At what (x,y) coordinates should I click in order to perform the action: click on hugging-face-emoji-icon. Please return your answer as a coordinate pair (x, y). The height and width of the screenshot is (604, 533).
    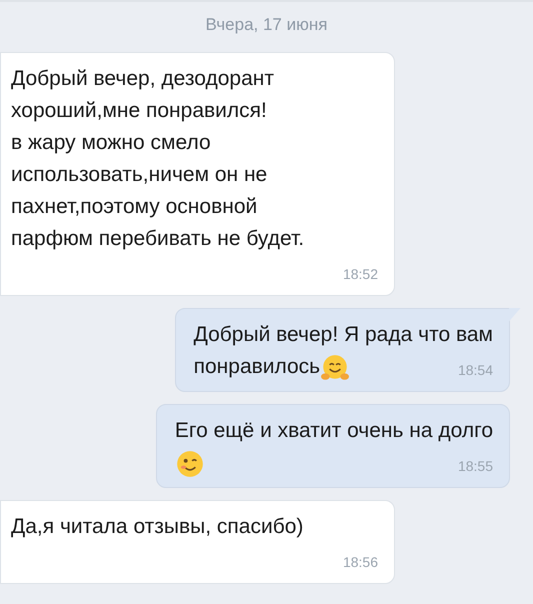
    Looking at the image, I should click on (335, 367).